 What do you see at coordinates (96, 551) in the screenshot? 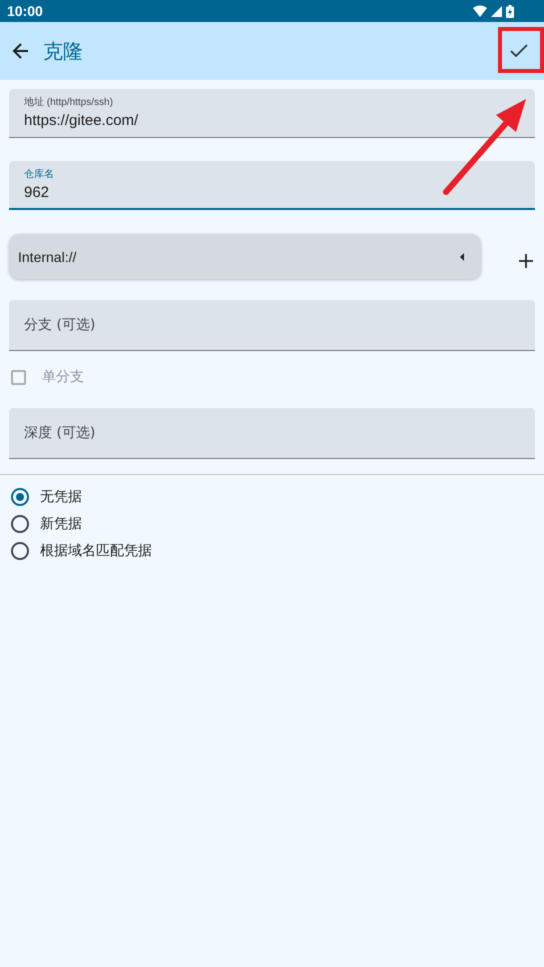
I see `radio-label: 根据域名匹配凭据` at bounding box center [96, 551].